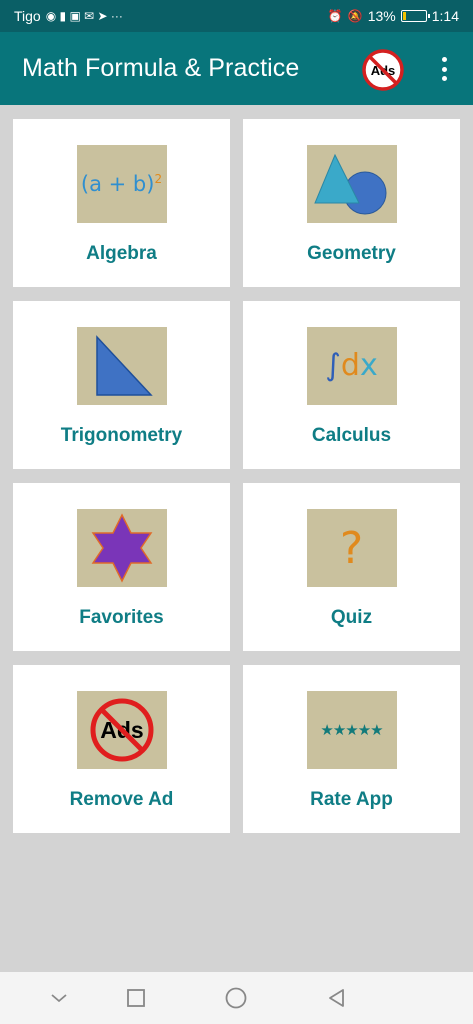 This screenshot has width=473, height=1024. I want to click on algebra-icon-text: (a + b), so click(117, 184).